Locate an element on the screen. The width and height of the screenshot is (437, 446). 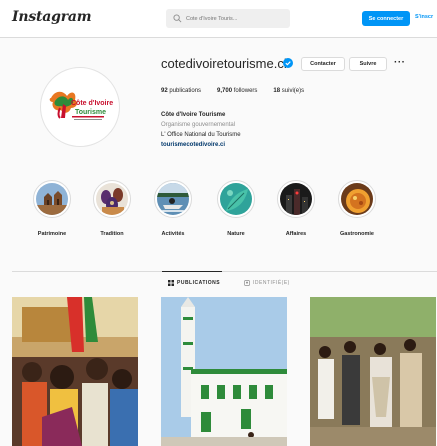
contact-button: Contacter is located at coordinates (323, 64).